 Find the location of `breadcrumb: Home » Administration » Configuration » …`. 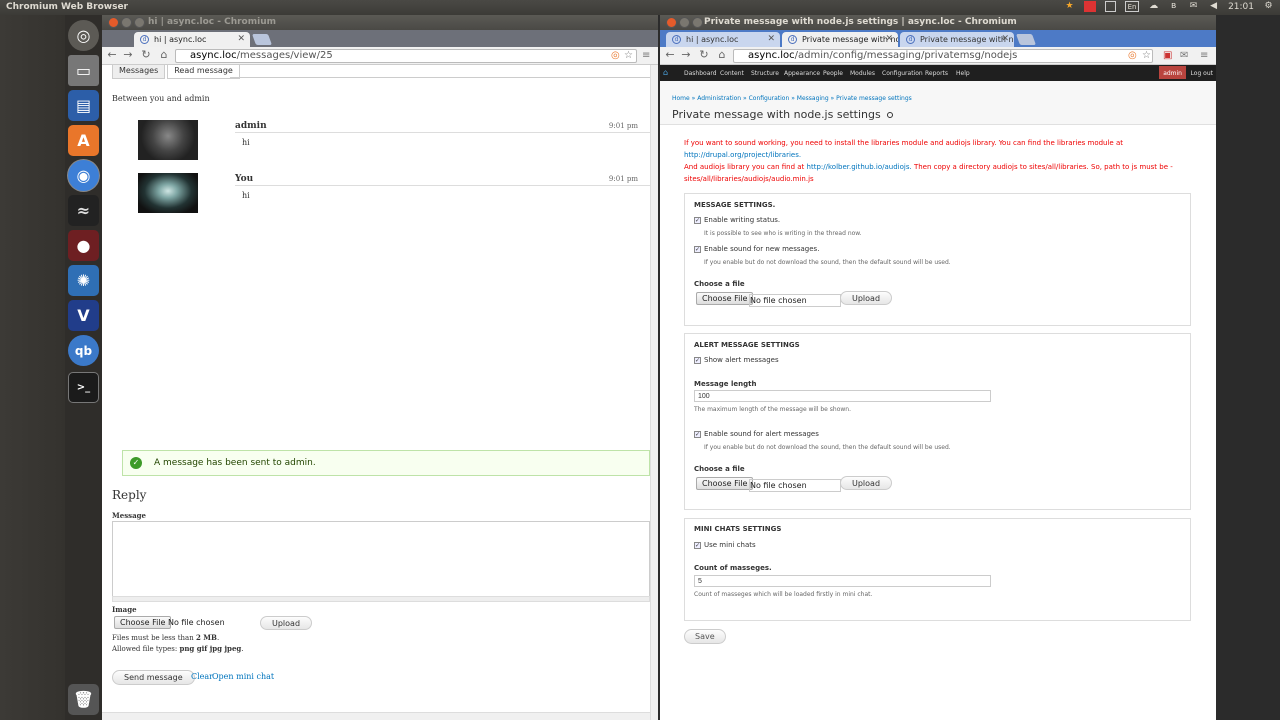

breadcrumb: Home » Administration » Configuration » … is located at coordinates (792, 98).